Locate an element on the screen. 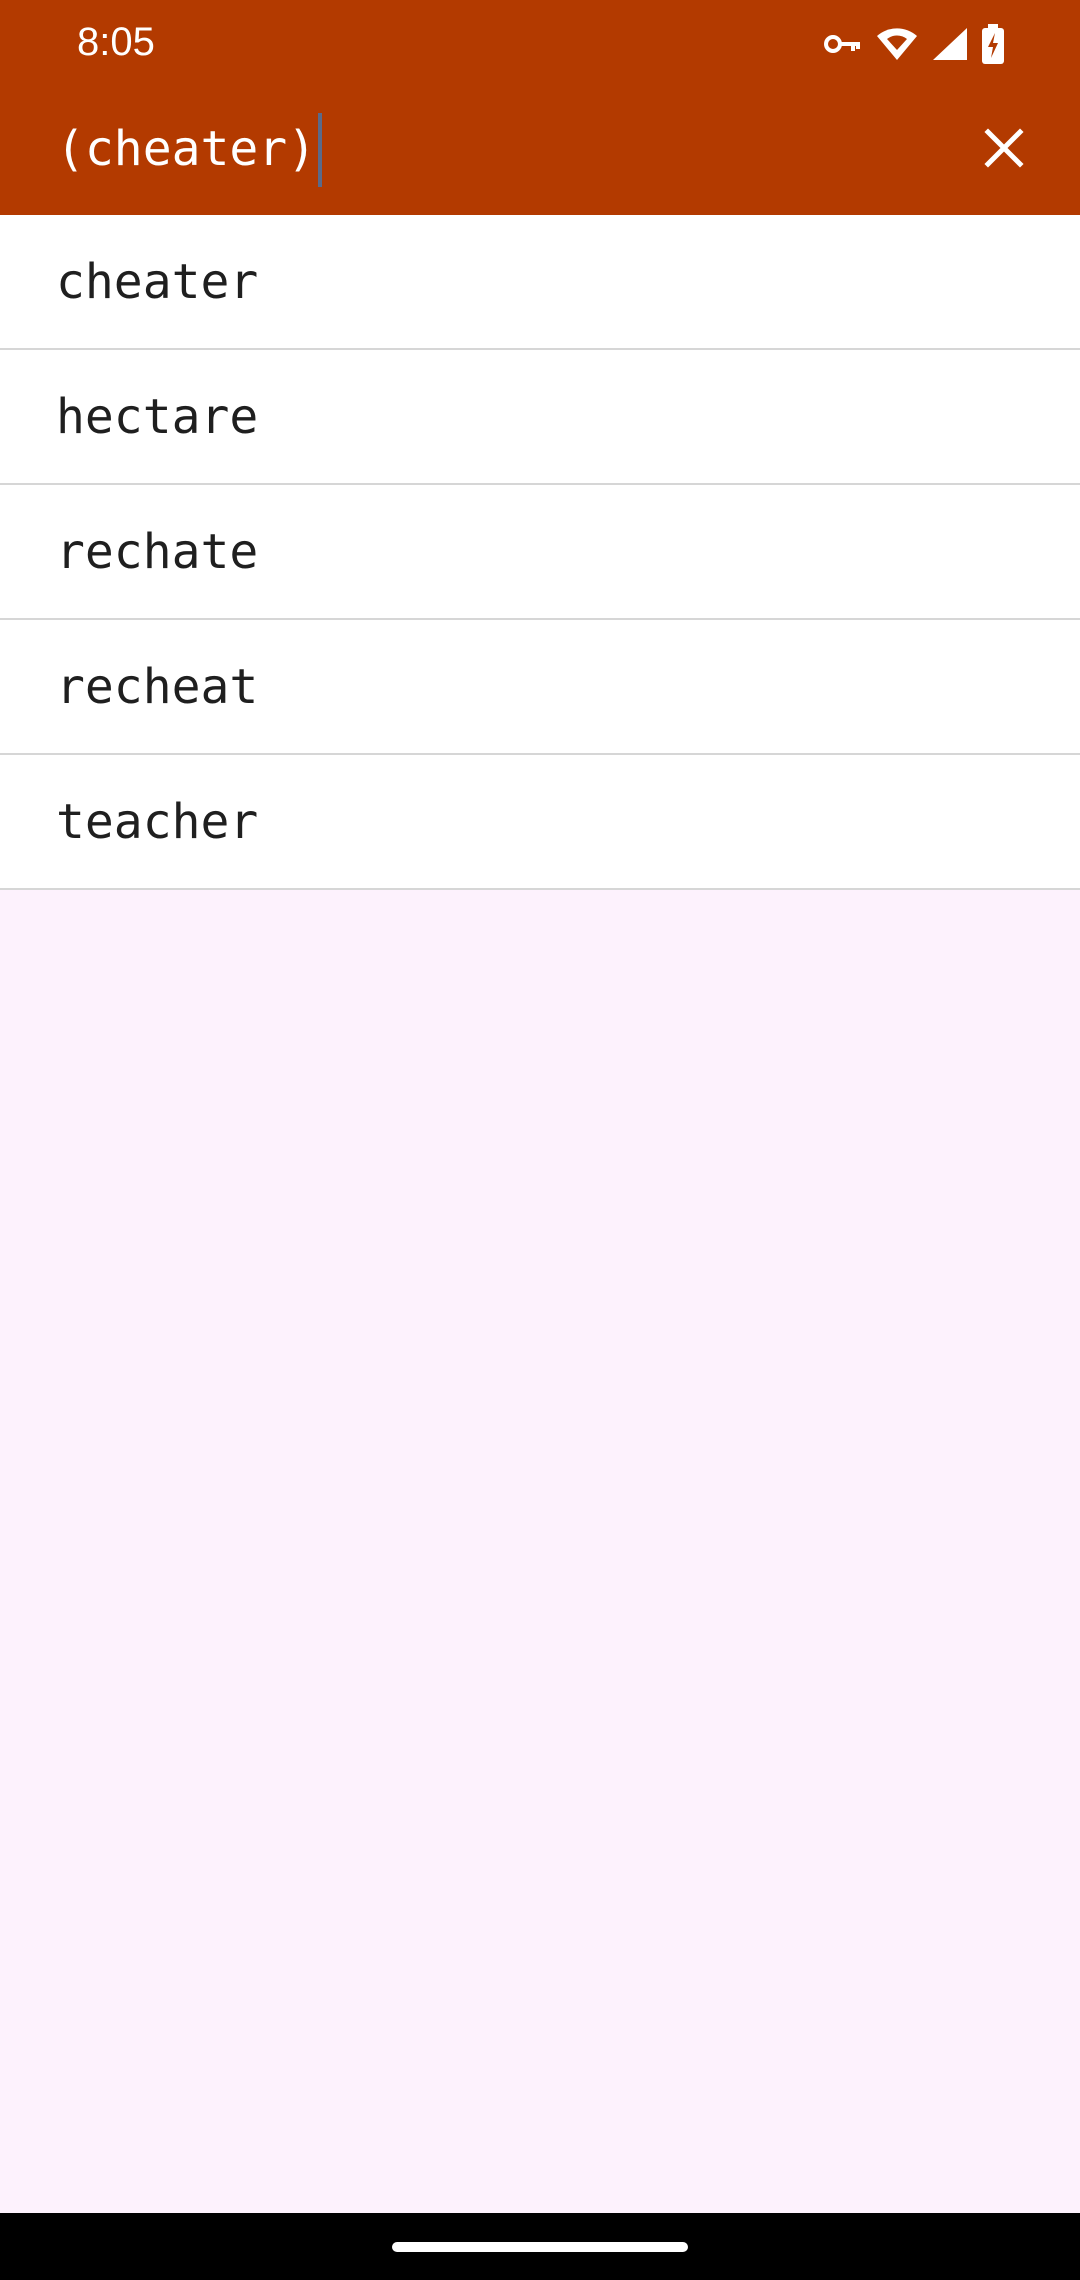 Image resolution: width=1080 pixels, height=2280 pixels. result-item-hectare: hectare is located at coordinates (540, 417).